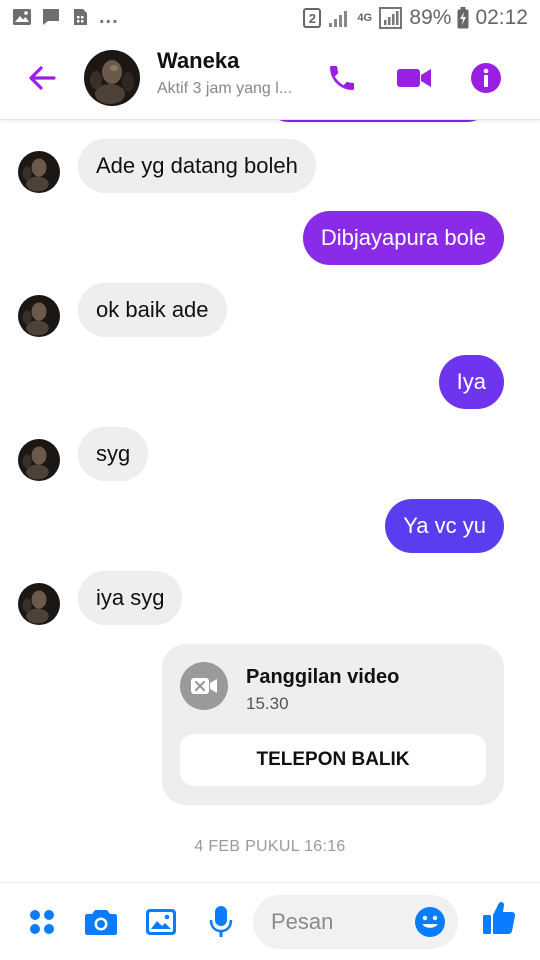 The height and width of the screenshot is (960, 540). What do you see at coordinates (338, 19) in the screenshot?
I see `signal-icon` at bounding box center [338, 19].